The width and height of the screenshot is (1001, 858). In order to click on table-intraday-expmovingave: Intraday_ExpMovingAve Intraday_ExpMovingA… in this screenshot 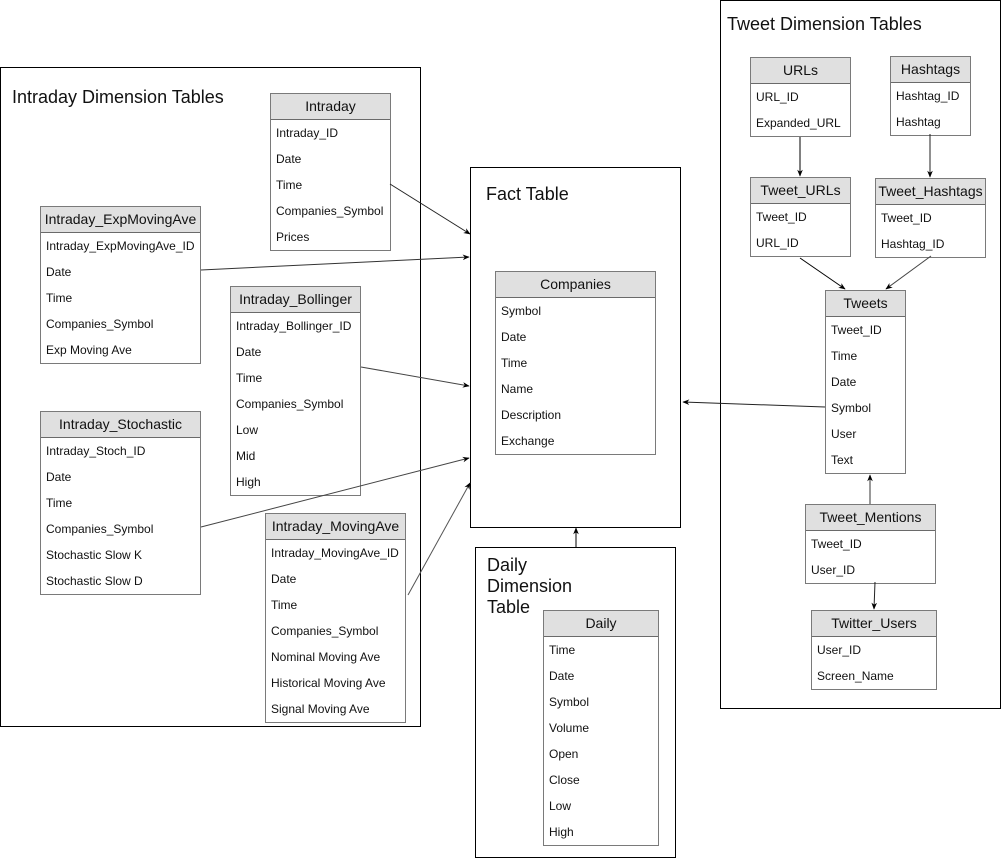, I will do `click(120, 285)`.